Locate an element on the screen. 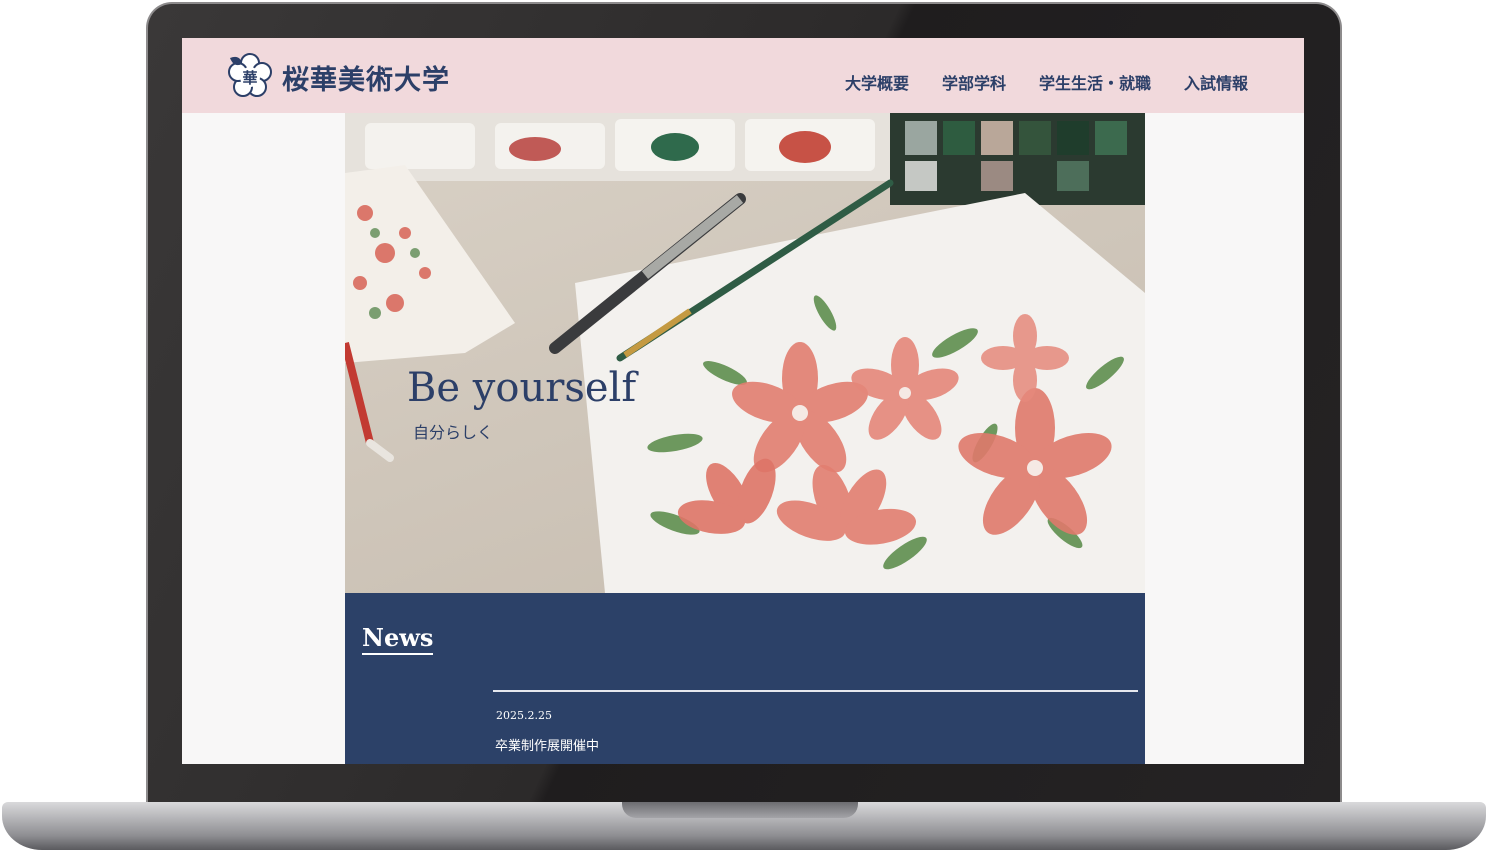 The width and height of the screenshot is (1486, 854). news-item-date: 2025.2.25 is located at coordinates (524, 715).